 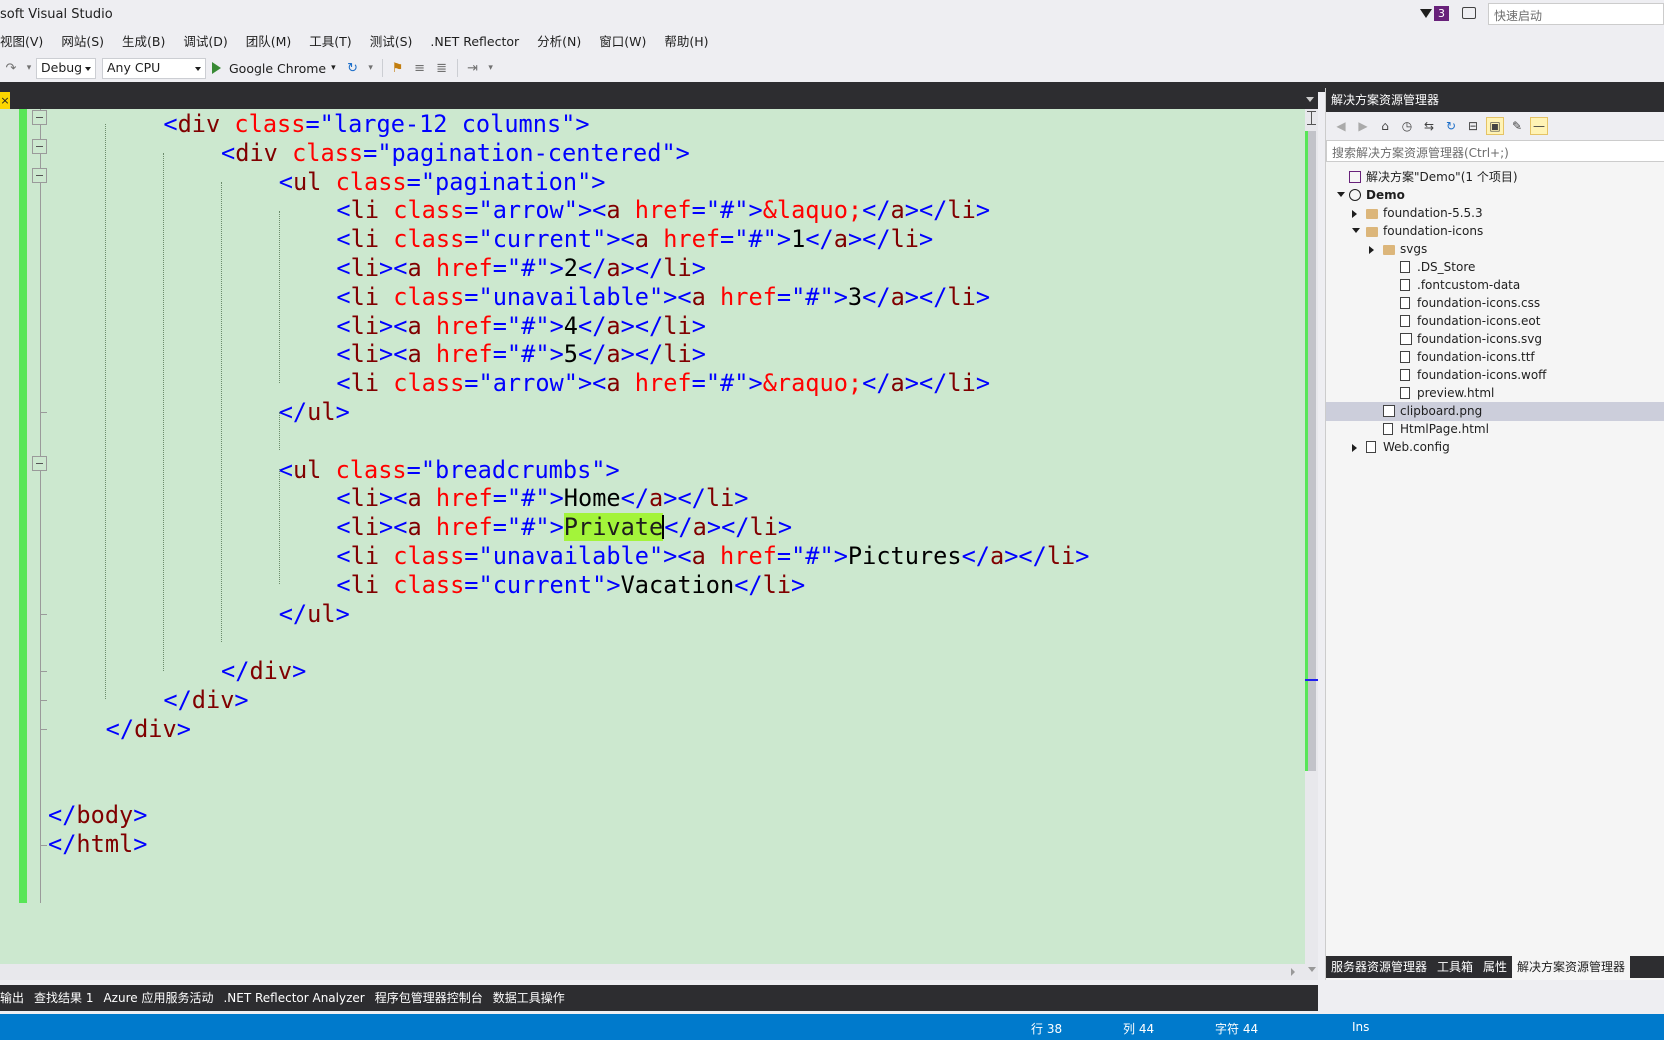 What do you see at coordinates (1495, 321) in the screenshot?
I see `tree-item: foundation-icons.eot` at bounding box center [1495, 321].